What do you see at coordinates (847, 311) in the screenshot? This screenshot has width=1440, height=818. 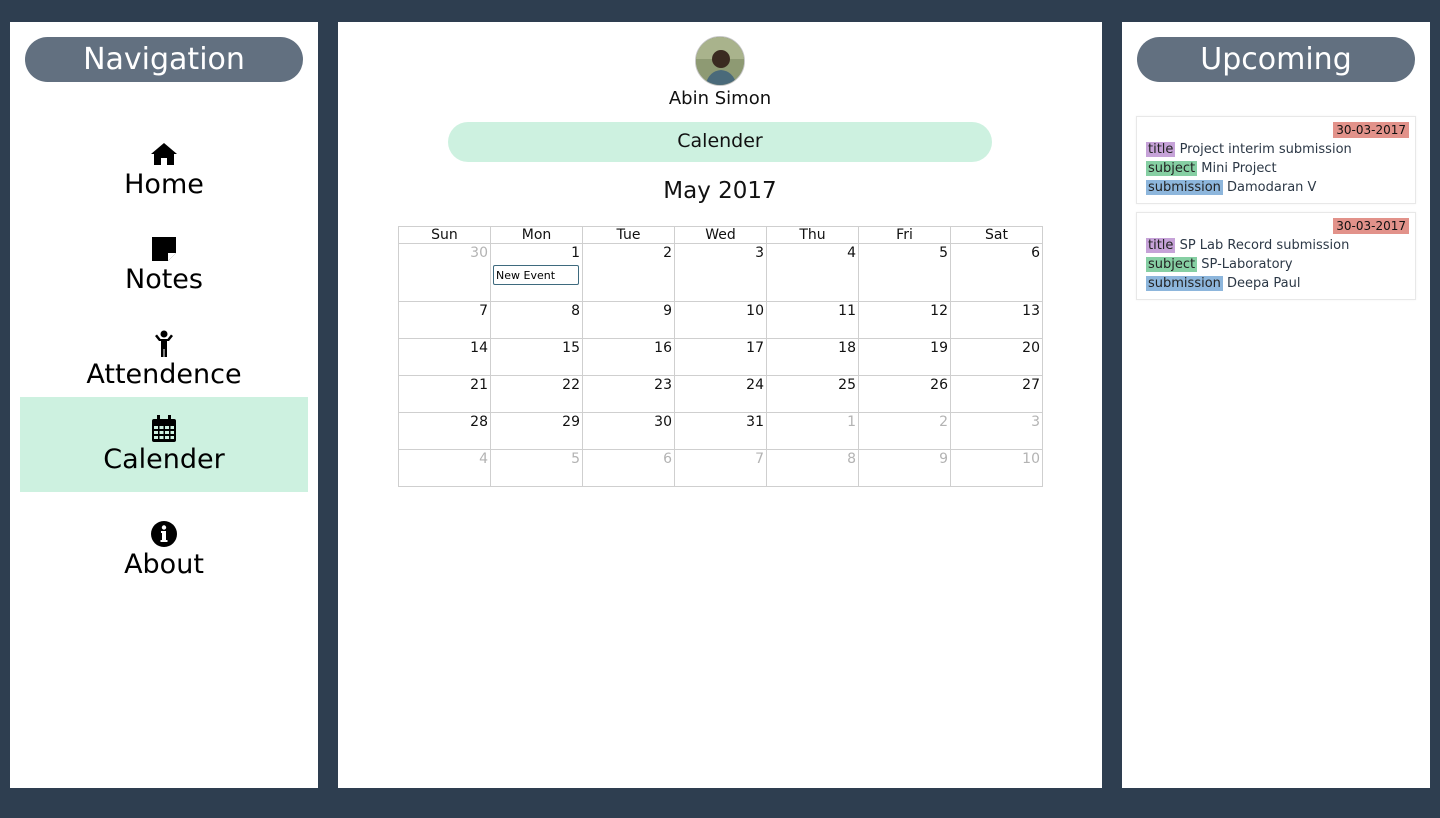 I see `day-number: 11` at bounding box center [847, 311].